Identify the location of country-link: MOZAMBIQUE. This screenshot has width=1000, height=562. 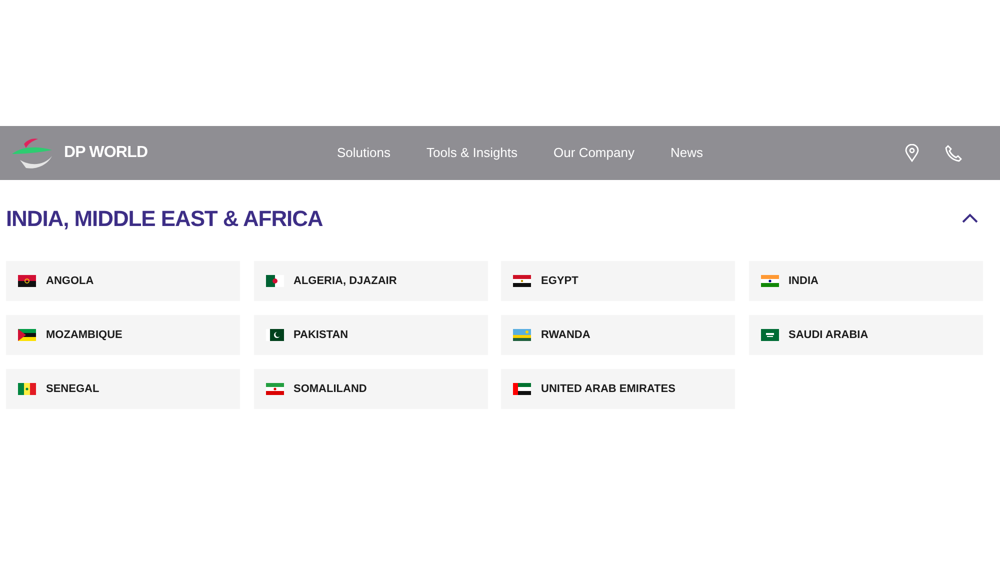
(123, 335).